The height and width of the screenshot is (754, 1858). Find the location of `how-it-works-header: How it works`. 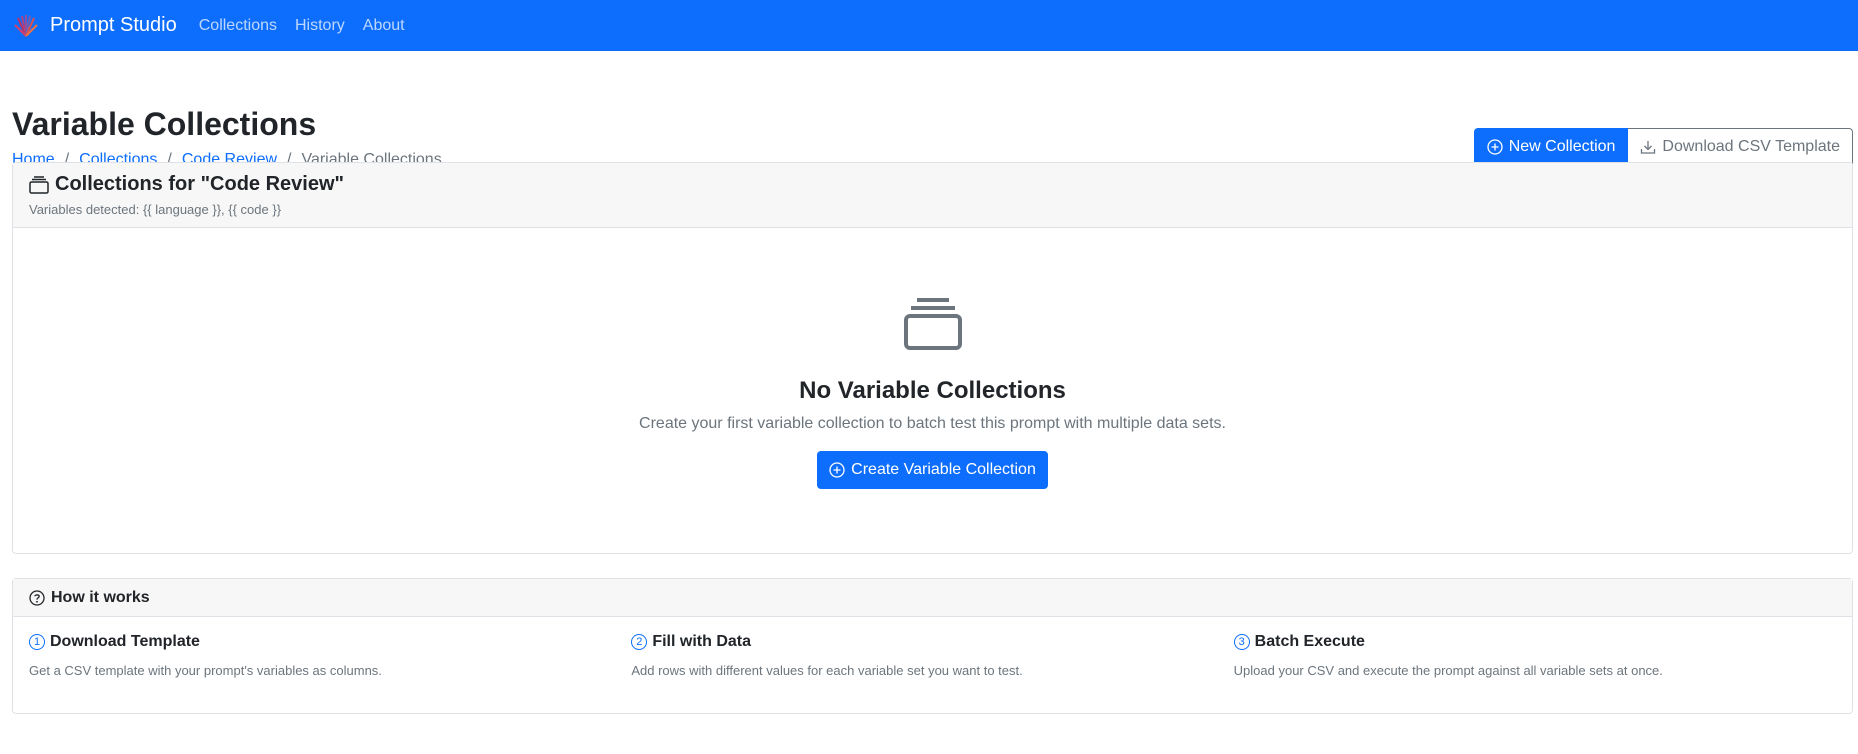

how-it-works-header: How it works is located at coordinates (932, 598).